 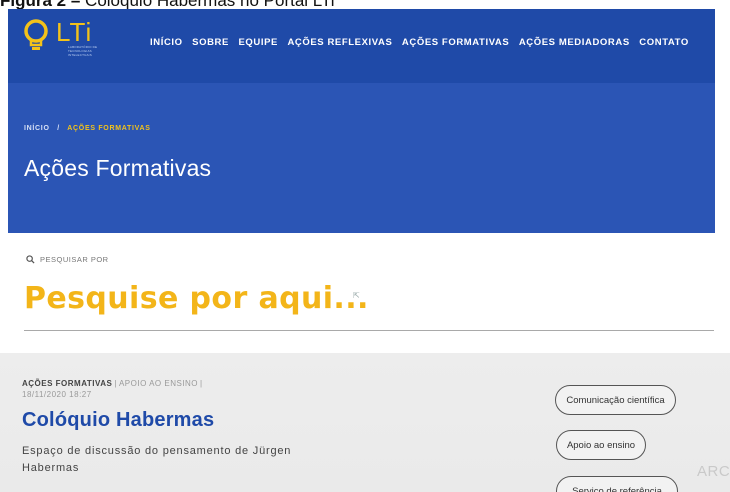 I want to click on breadcrumb-home: INÍCIO, so click(x=37, y=128).